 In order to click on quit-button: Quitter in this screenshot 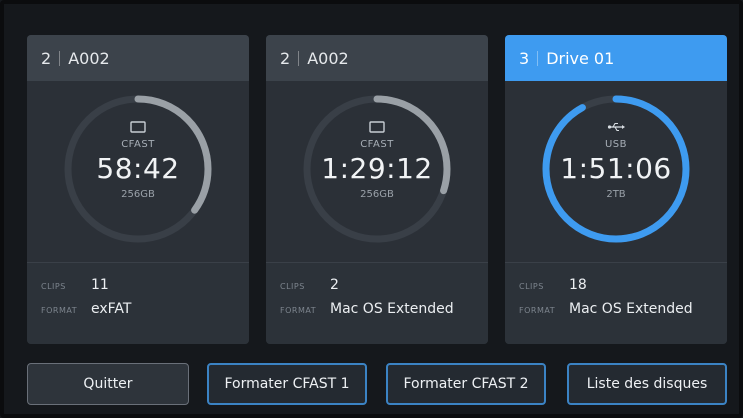, I will do `click(108, 384)`.